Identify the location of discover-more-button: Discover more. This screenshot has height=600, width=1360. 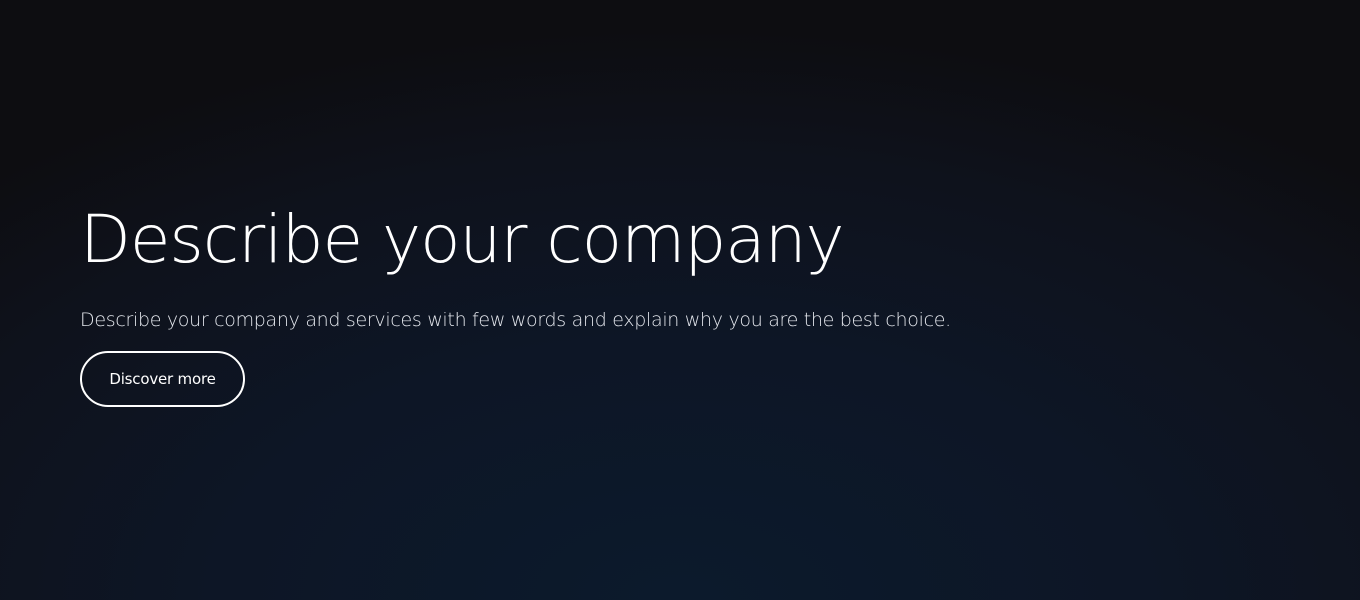
(162, 379).